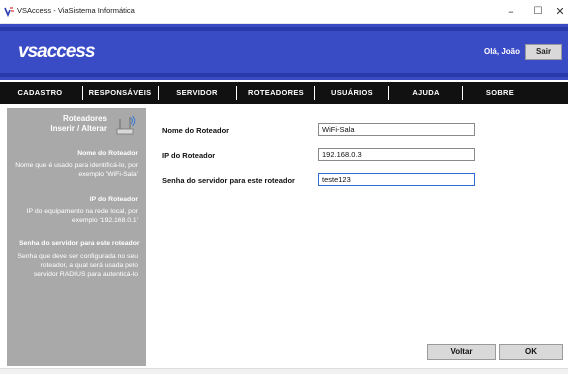 The width and height of the screenshot is (568, 374). Describe the element at coordinates (126, 125) in the screenshot. I see `router-icon` at that location.